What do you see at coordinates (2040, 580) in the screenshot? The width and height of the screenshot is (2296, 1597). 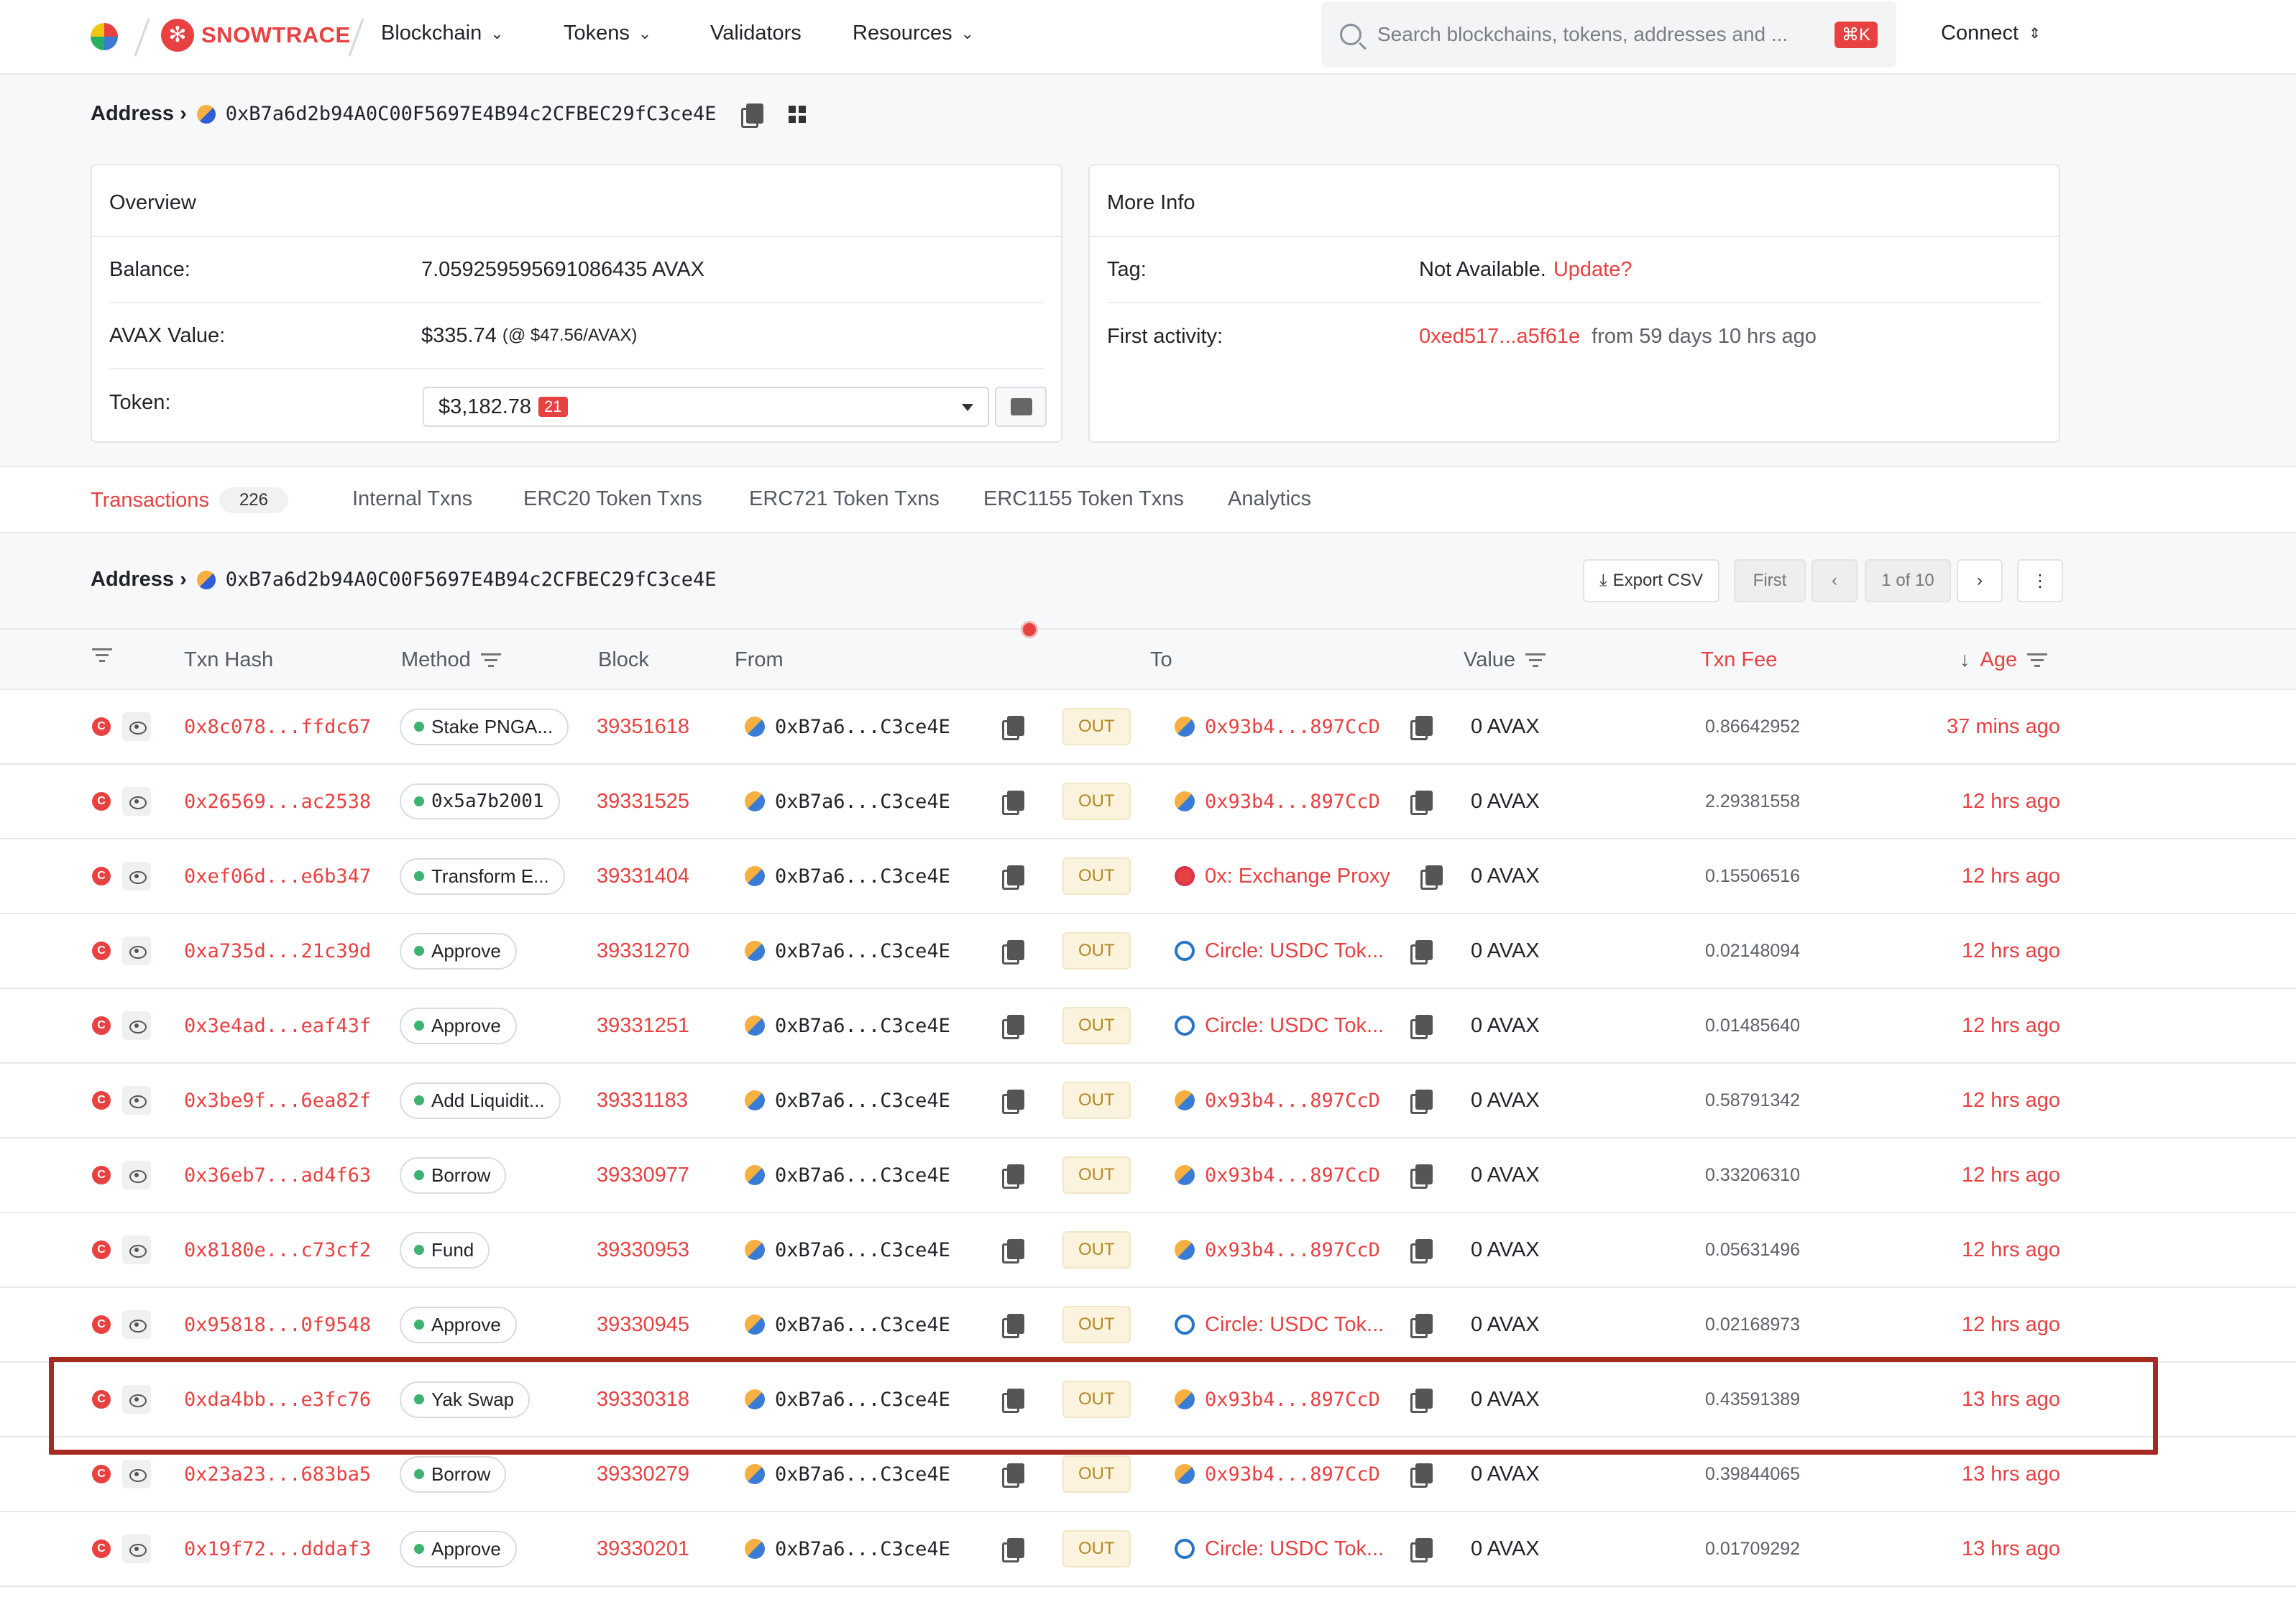 I see `more-options-button: ⋮` at bounding box center [2040, 580].